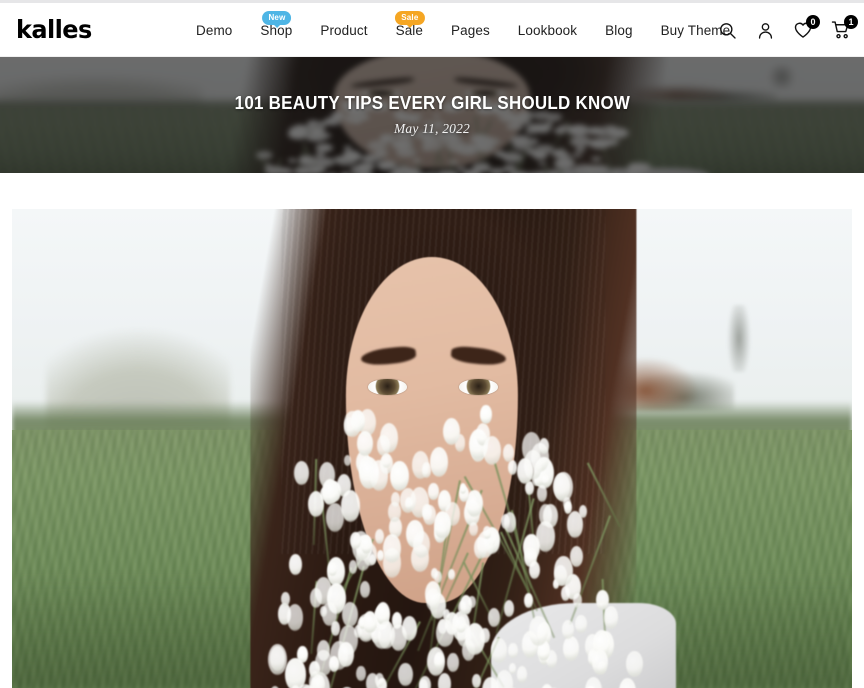 The image size is (864, 688). What do you see at coordinates (547, 30) in the screenshot?
I see `nav-item-lookbook: Lookbook` at bounding box center [547, 30].